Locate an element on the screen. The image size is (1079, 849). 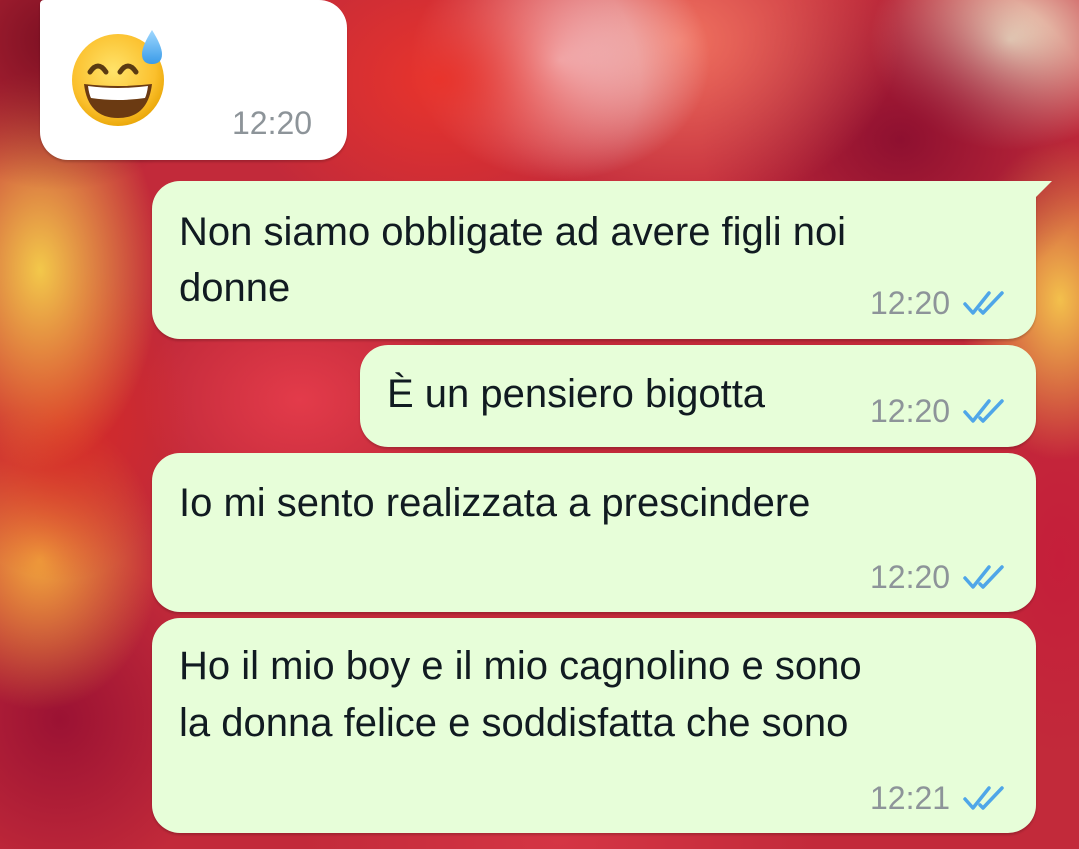
outgoing-message-bubble: È un pensiero bigotta 12:20 is located at coordinates (698, 396).